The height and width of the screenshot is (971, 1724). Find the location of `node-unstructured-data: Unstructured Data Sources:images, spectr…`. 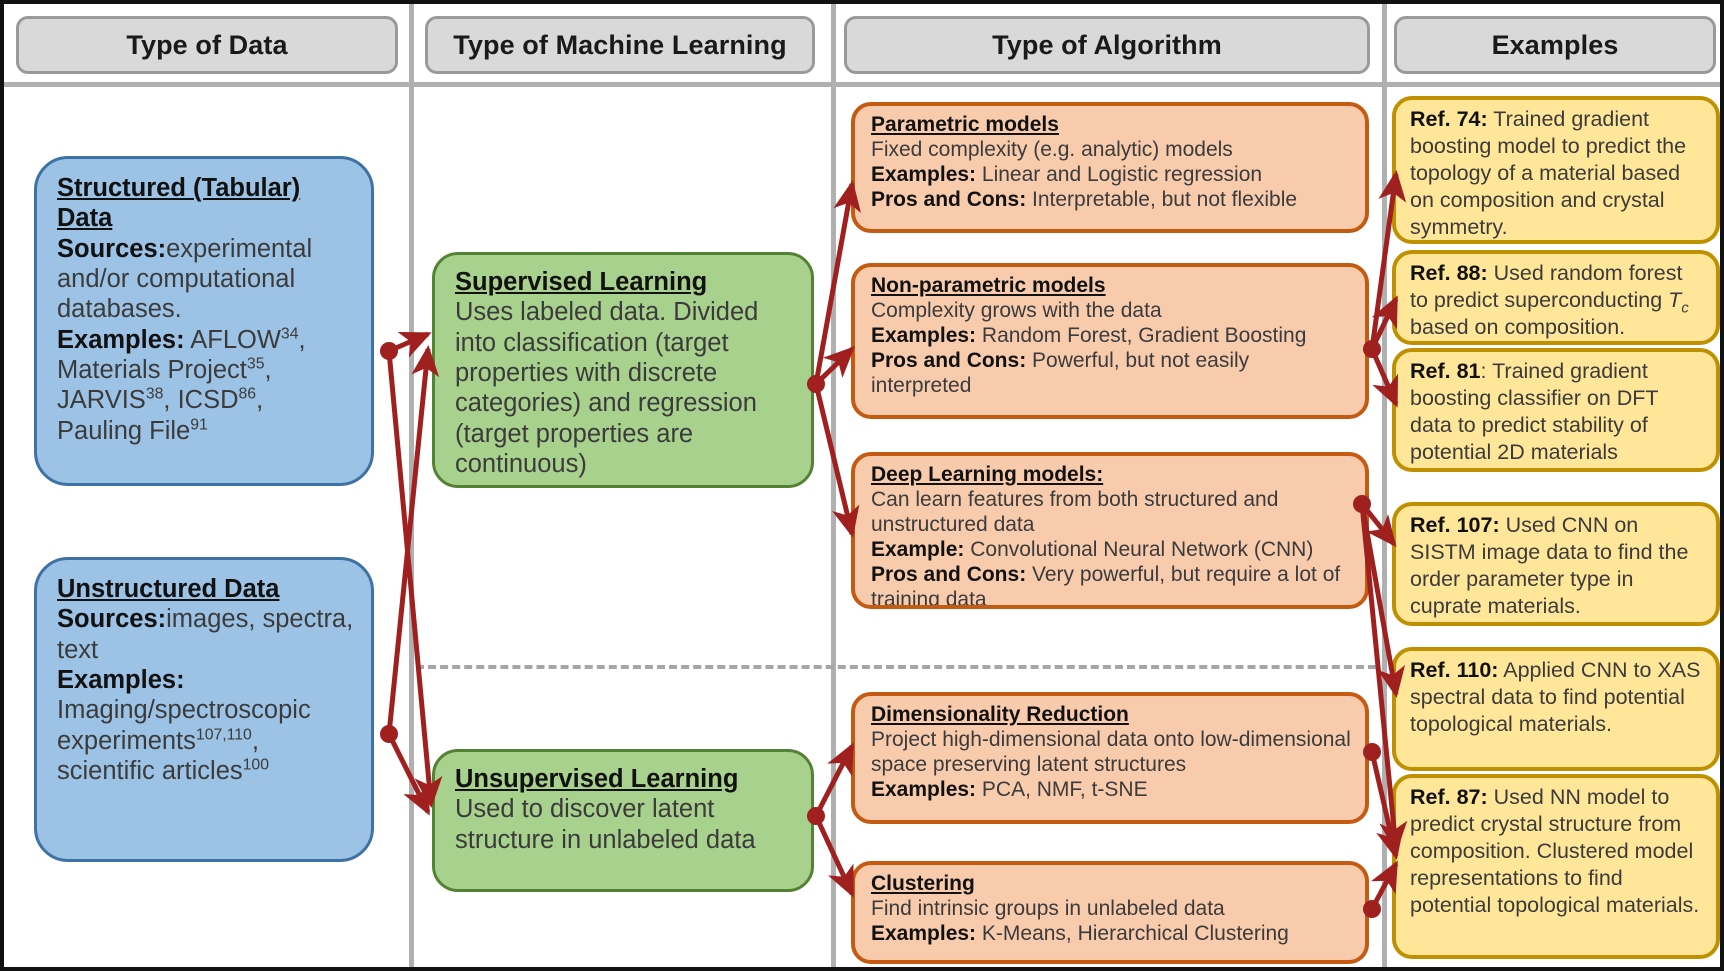

node-unstructured-data: Unstructured Data Sources:images, spectr… is located at coordinates (204, 709).